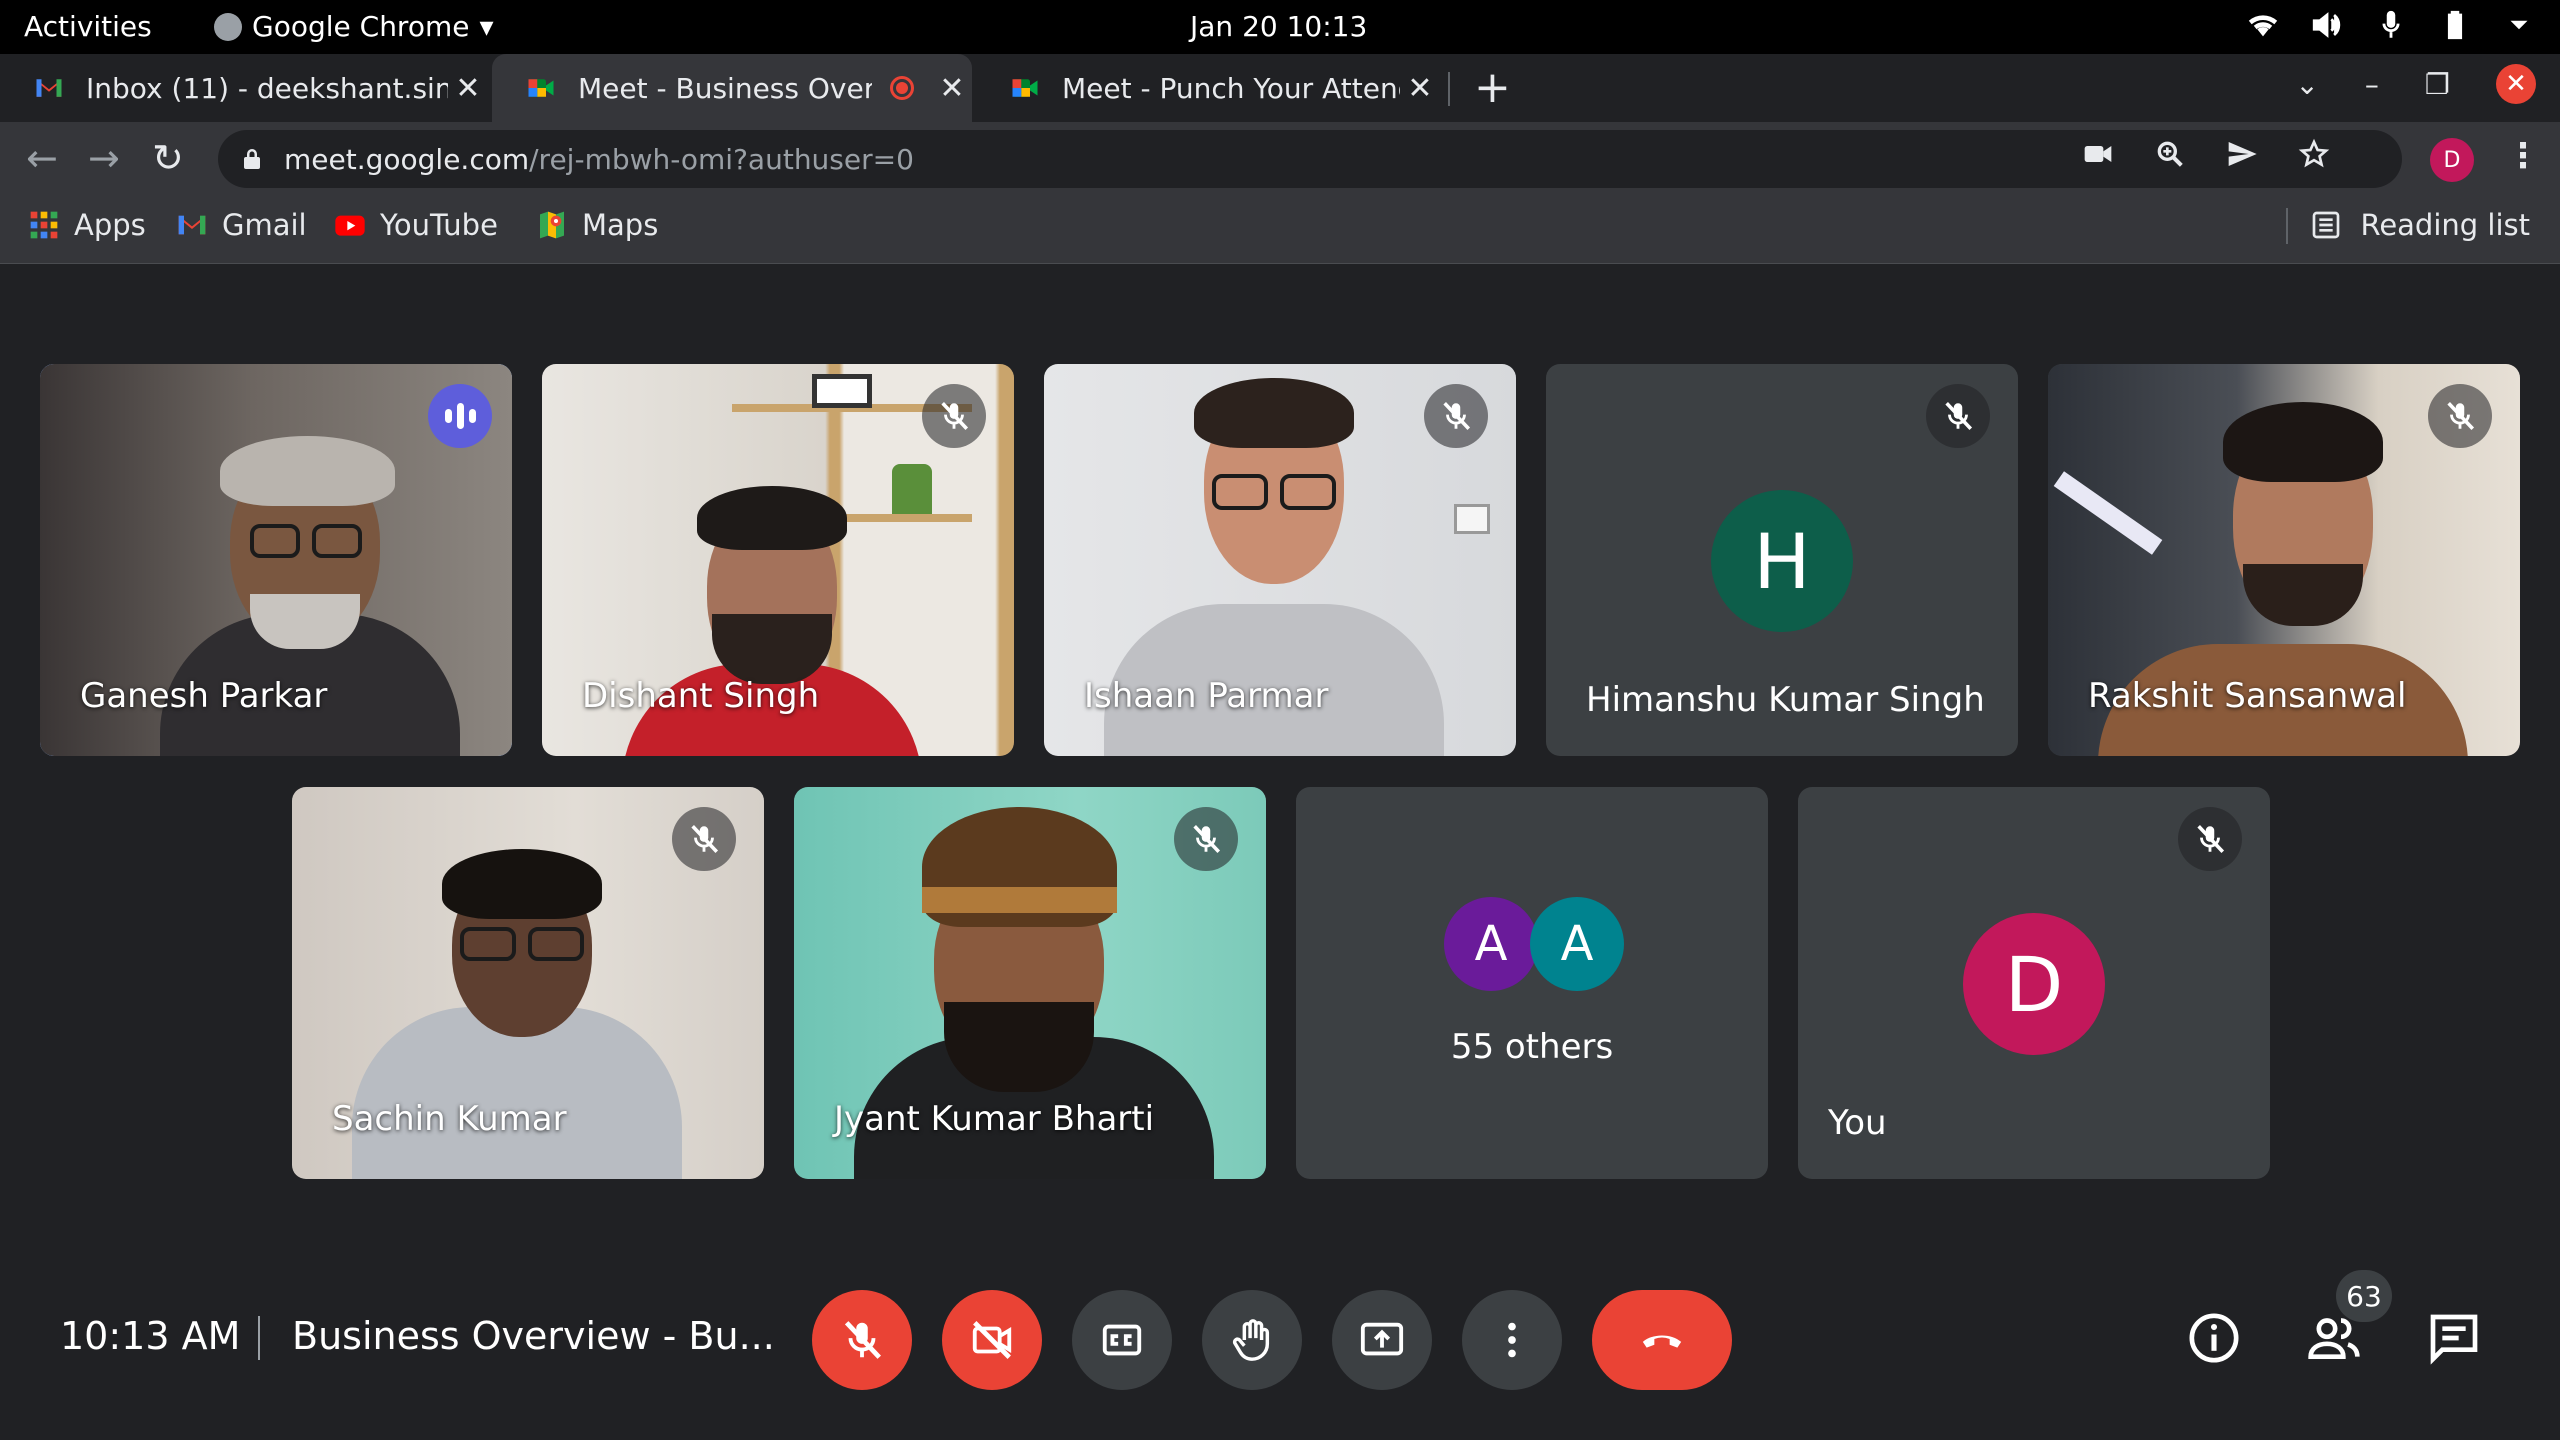 This screenshot has width=2560, height=1440. What do you see at coordinates (620, 225) in the screenshot?
I see `bookmark-label: Maps` at bounding box center [620, 225].